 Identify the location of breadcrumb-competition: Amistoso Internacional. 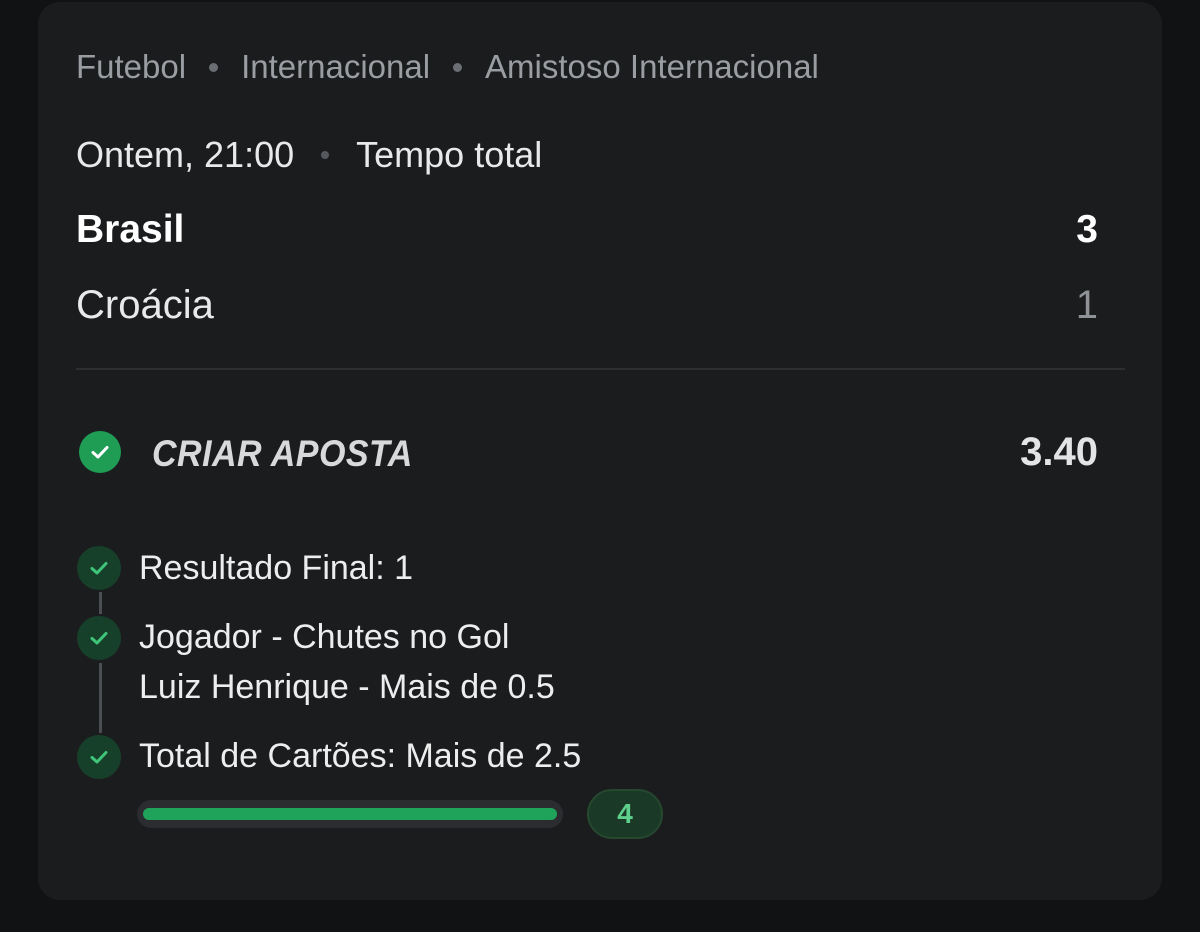
(652, 67).